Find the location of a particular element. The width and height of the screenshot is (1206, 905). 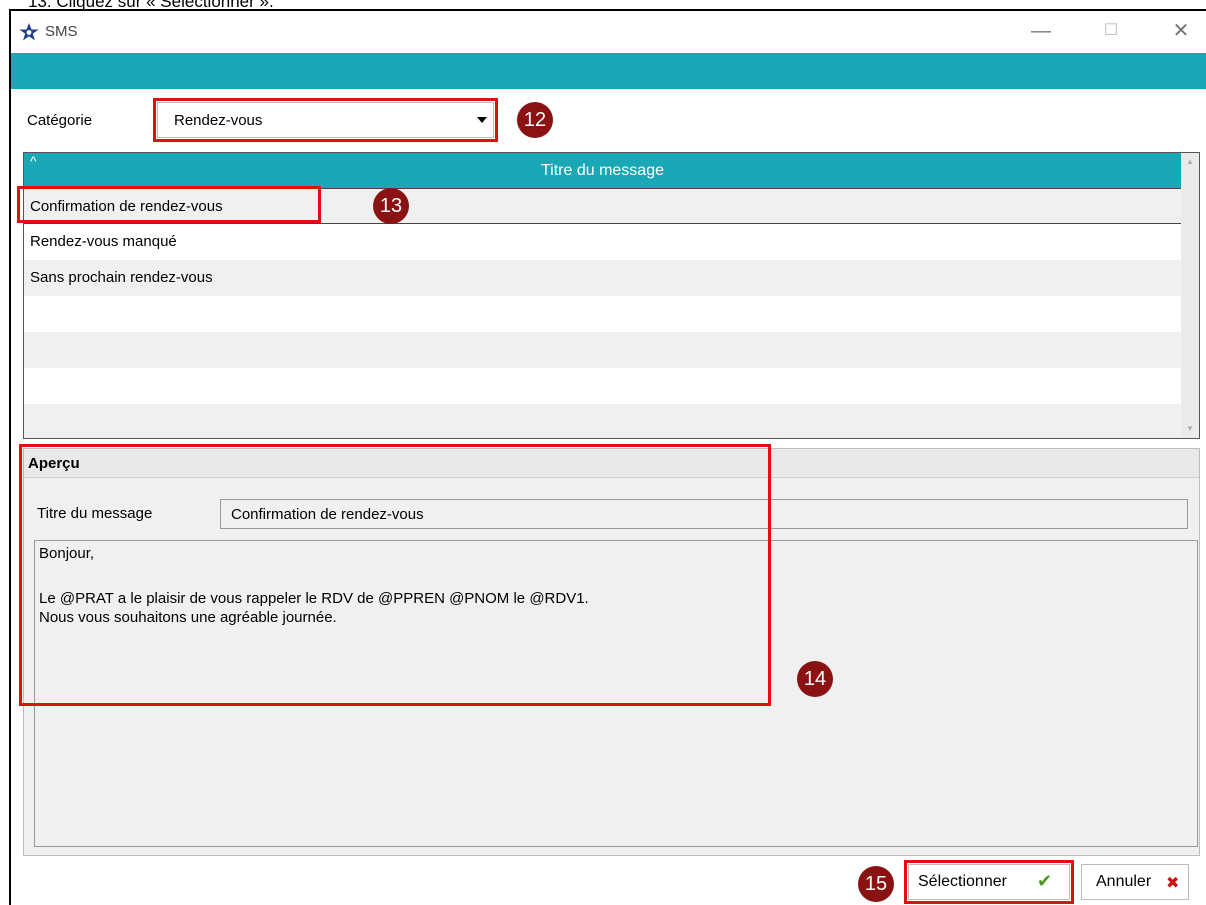

table-cell-title: Sans prochain rendez-vous is located at coordinates (121, 277).